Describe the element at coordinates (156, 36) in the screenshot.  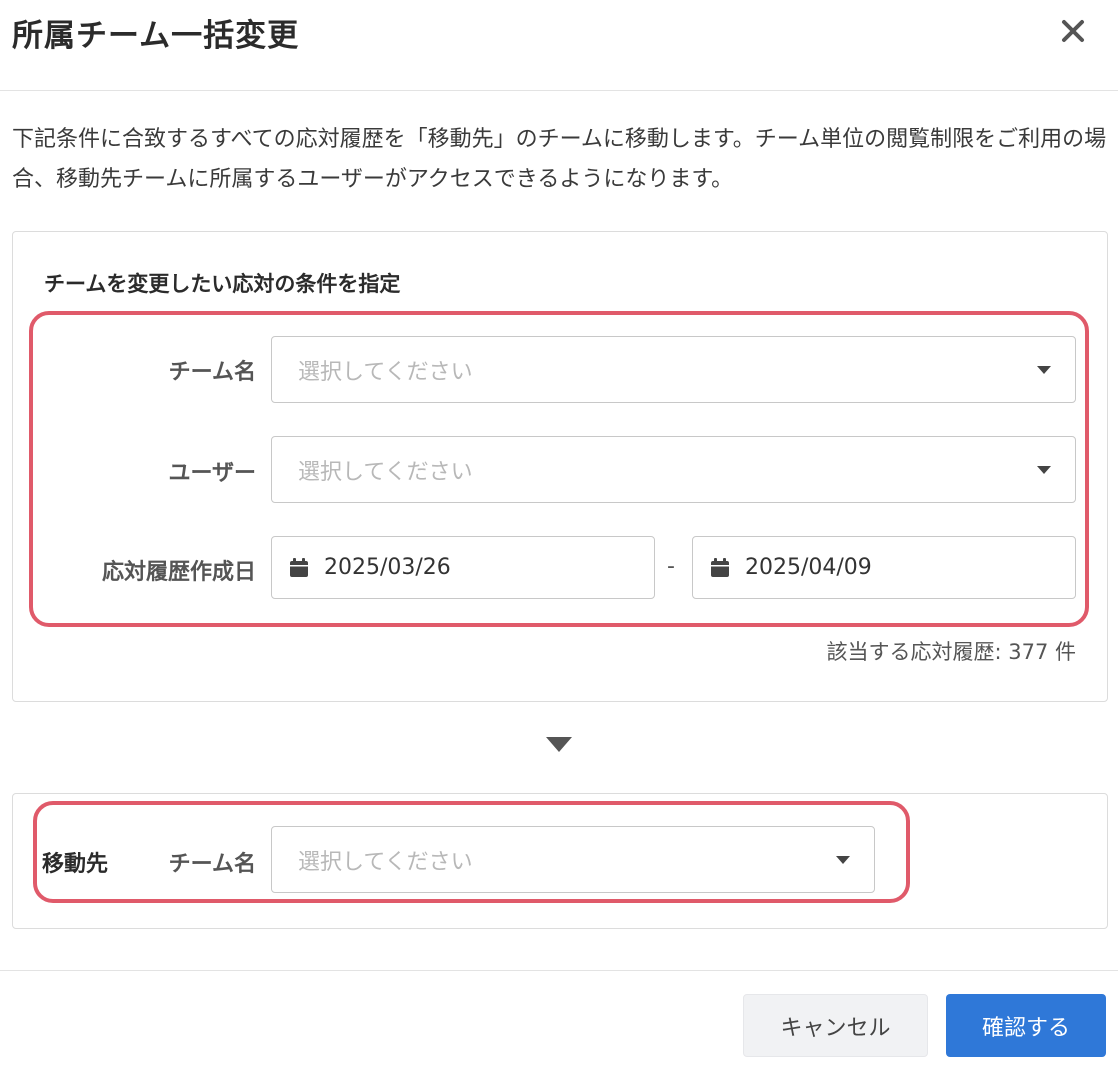
I see `dialog-title: 所属チーム一括変更` at that location.